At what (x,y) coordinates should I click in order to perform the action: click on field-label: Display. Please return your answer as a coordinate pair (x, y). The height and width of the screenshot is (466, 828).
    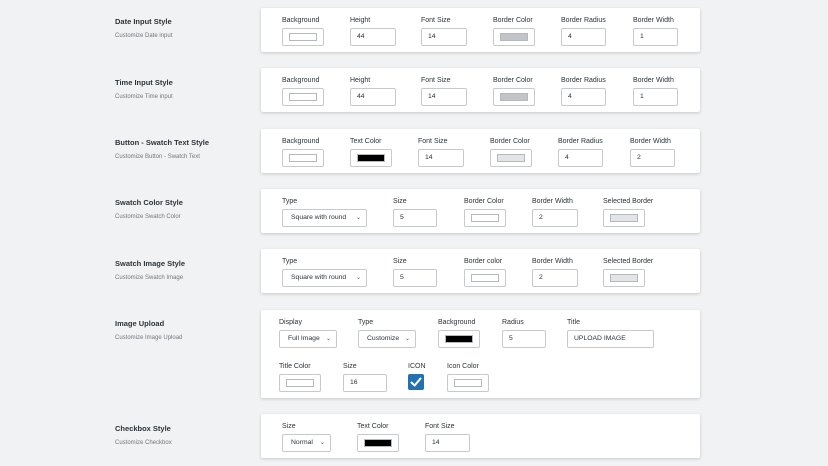
    Looking at the image, I should click on (290, 322).